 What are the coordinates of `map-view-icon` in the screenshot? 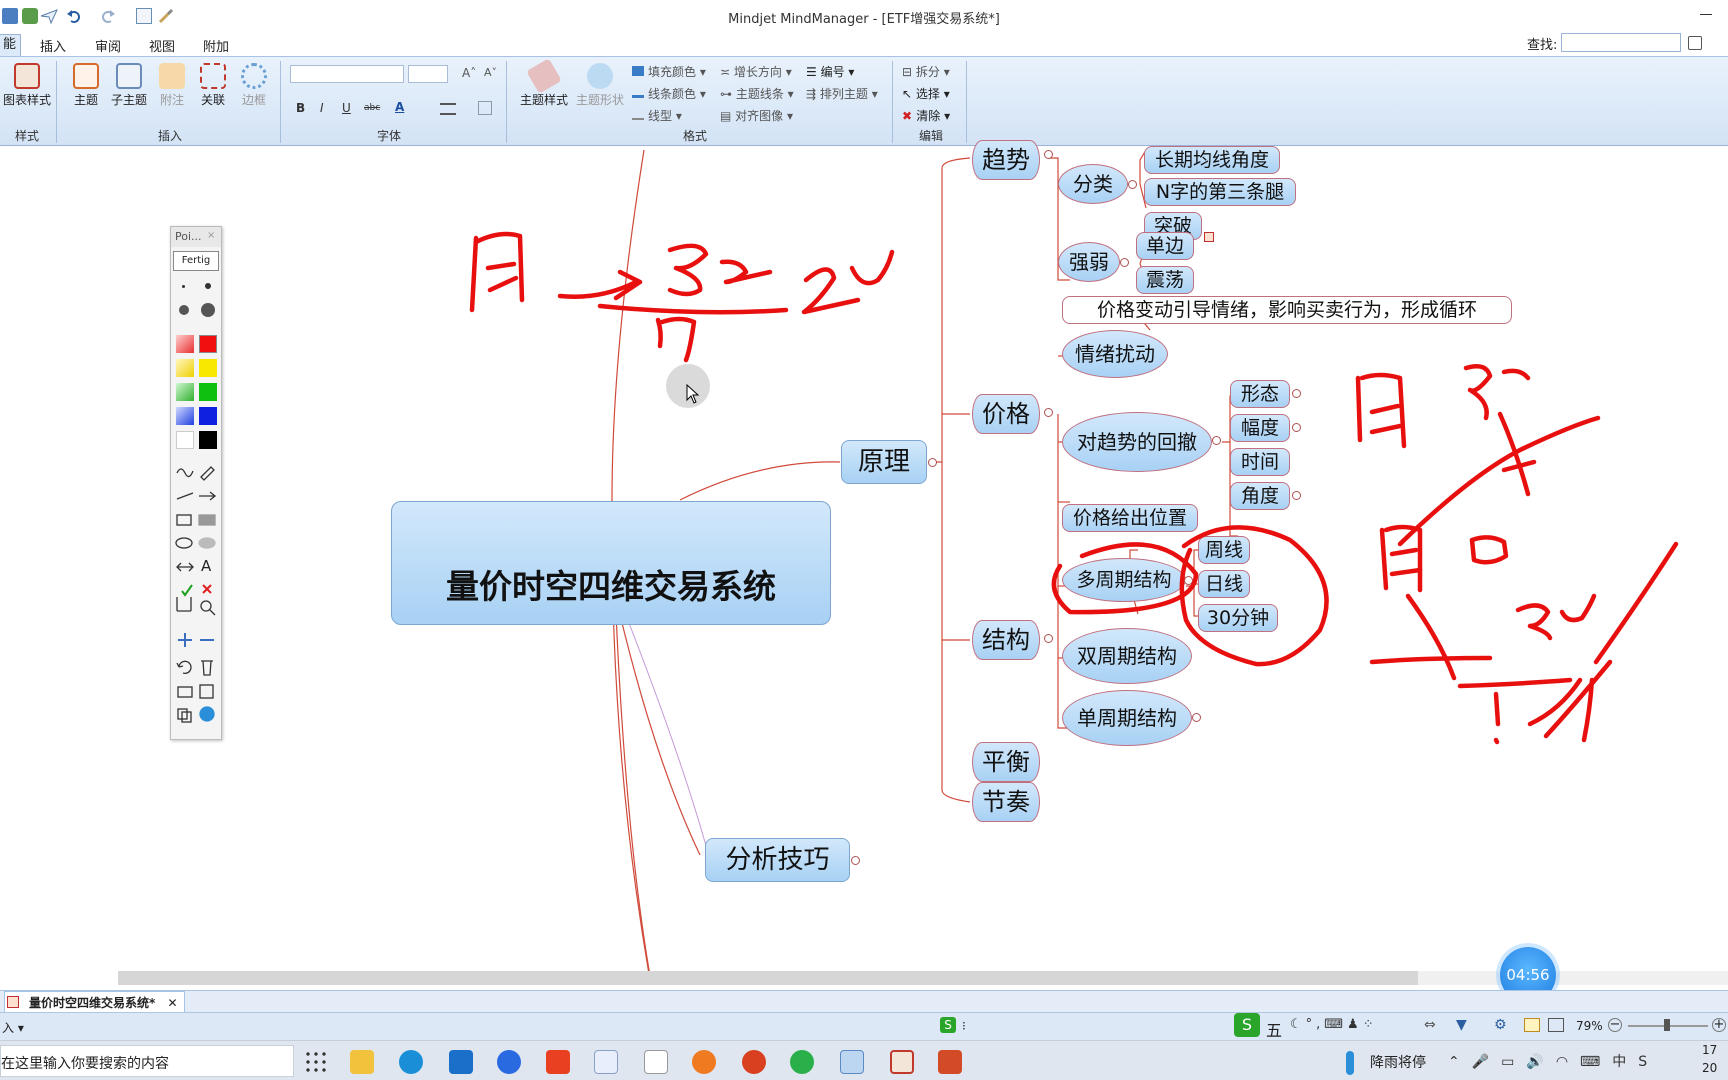 It's located at (1532, 1025).